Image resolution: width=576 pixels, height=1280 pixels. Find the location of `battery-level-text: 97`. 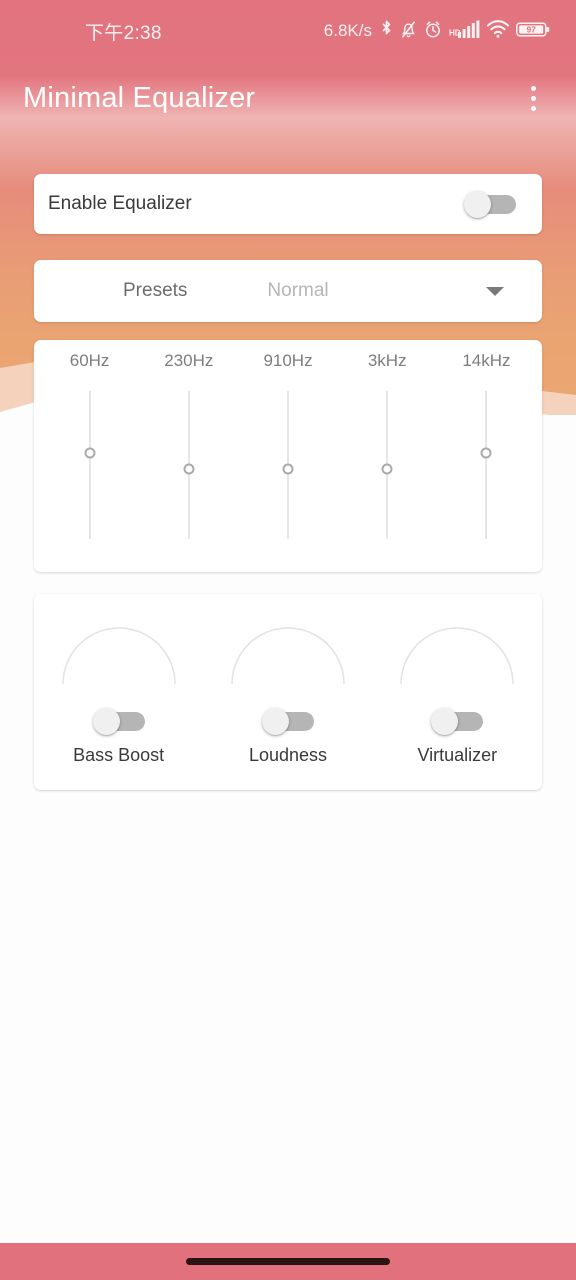

battery-level-text: 97 is located at coordinates (532, 29).